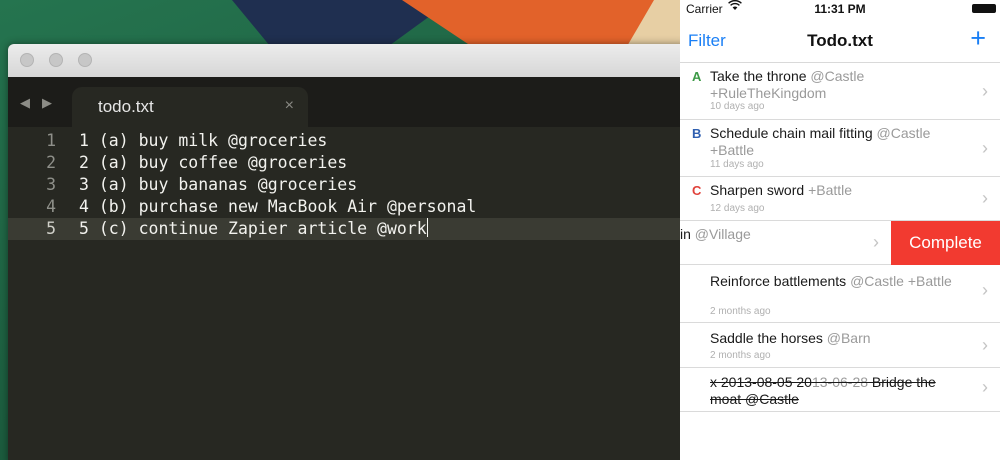 The height and width of the screenshot is (460, 1000). I want to click on task-text: Reinforce battlements @Castle +Battle, so click(839, 281).